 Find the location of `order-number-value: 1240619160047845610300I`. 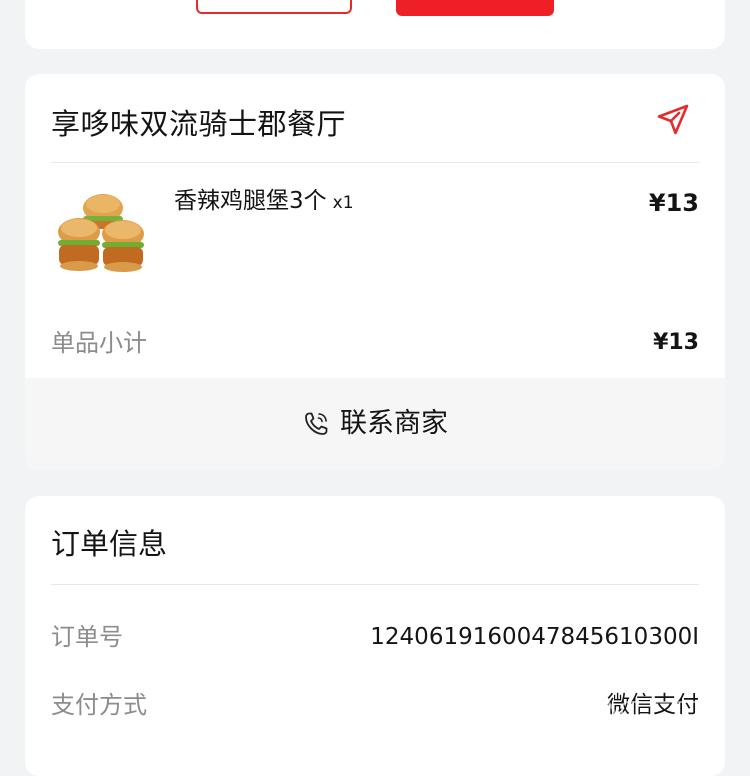

order-number-value: 1240619160047845610300I is located at coordinates (534, 637).